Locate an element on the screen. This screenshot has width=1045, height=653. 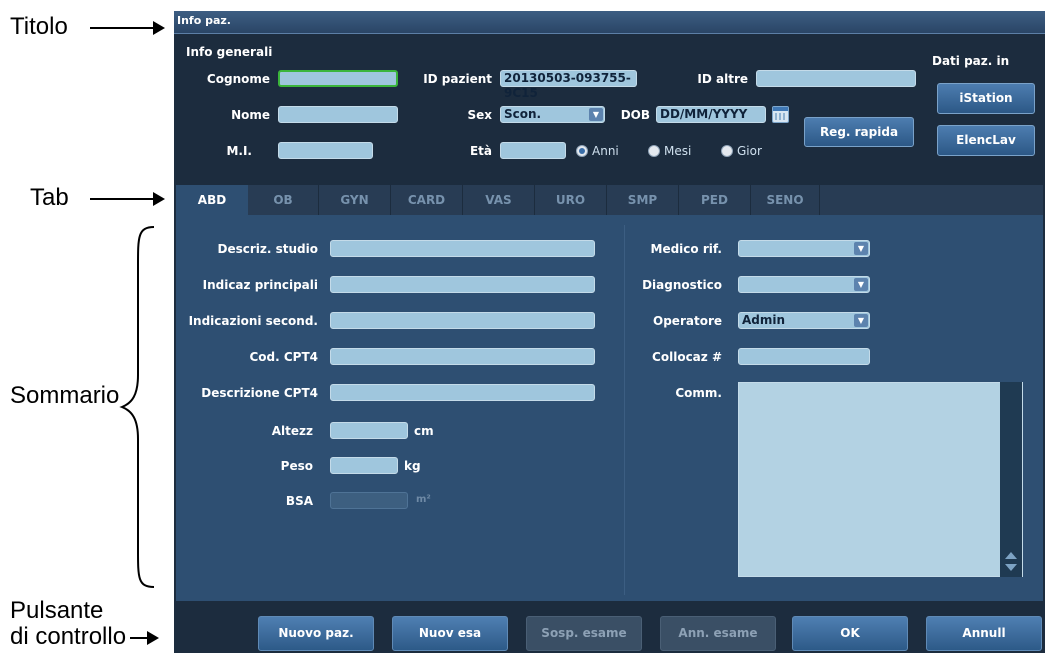
peso-unit: kg is located at coordinates (412, 466).